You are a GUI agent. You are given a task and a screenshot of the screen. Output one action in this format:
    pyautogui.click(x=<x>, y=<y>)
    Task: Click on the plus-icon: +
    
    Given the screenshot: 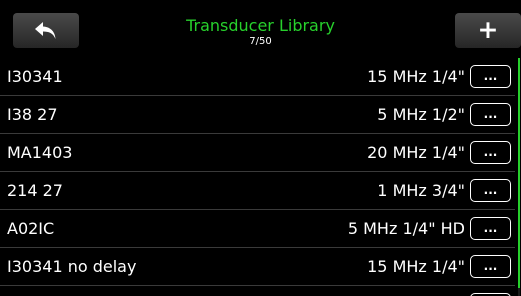 What is the action you would take?
    pyautogui.click(x=488, y=29)
    